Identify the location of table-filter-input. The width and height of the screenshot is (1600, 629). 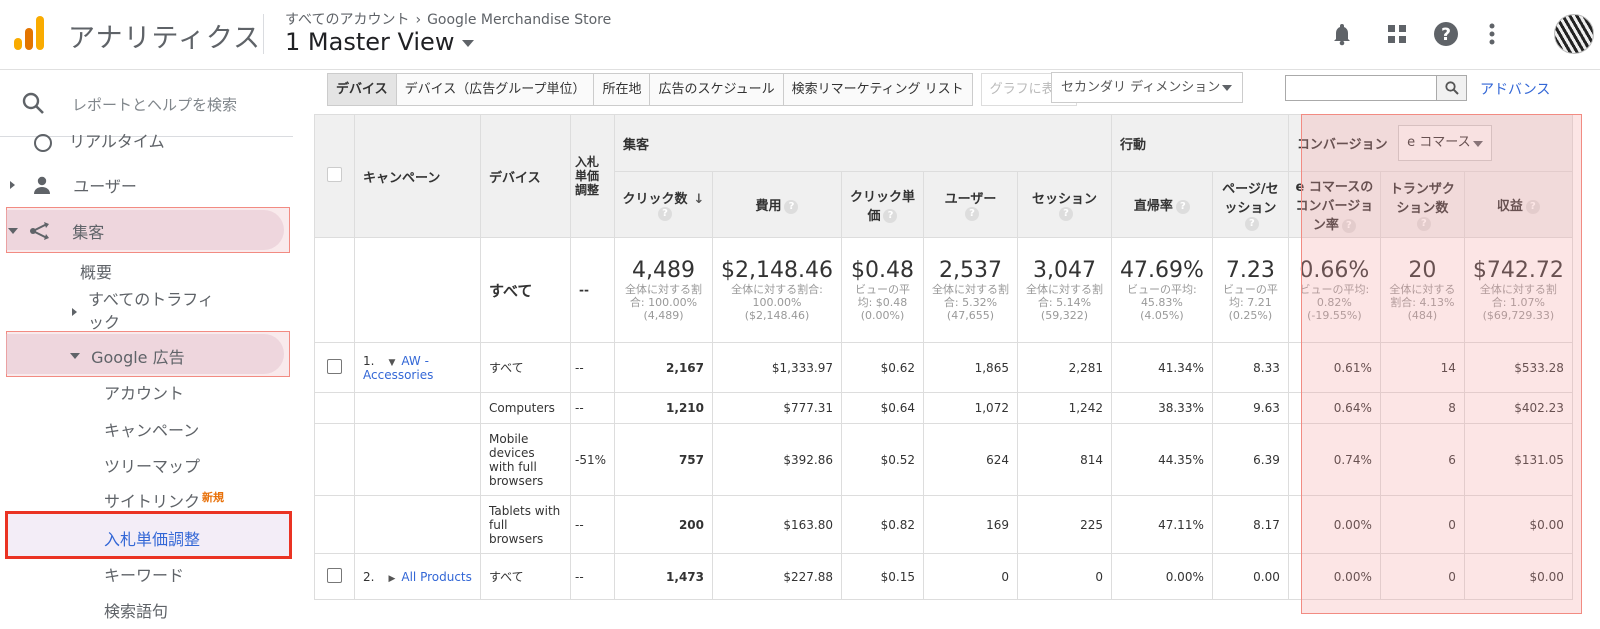
(1361, 88).